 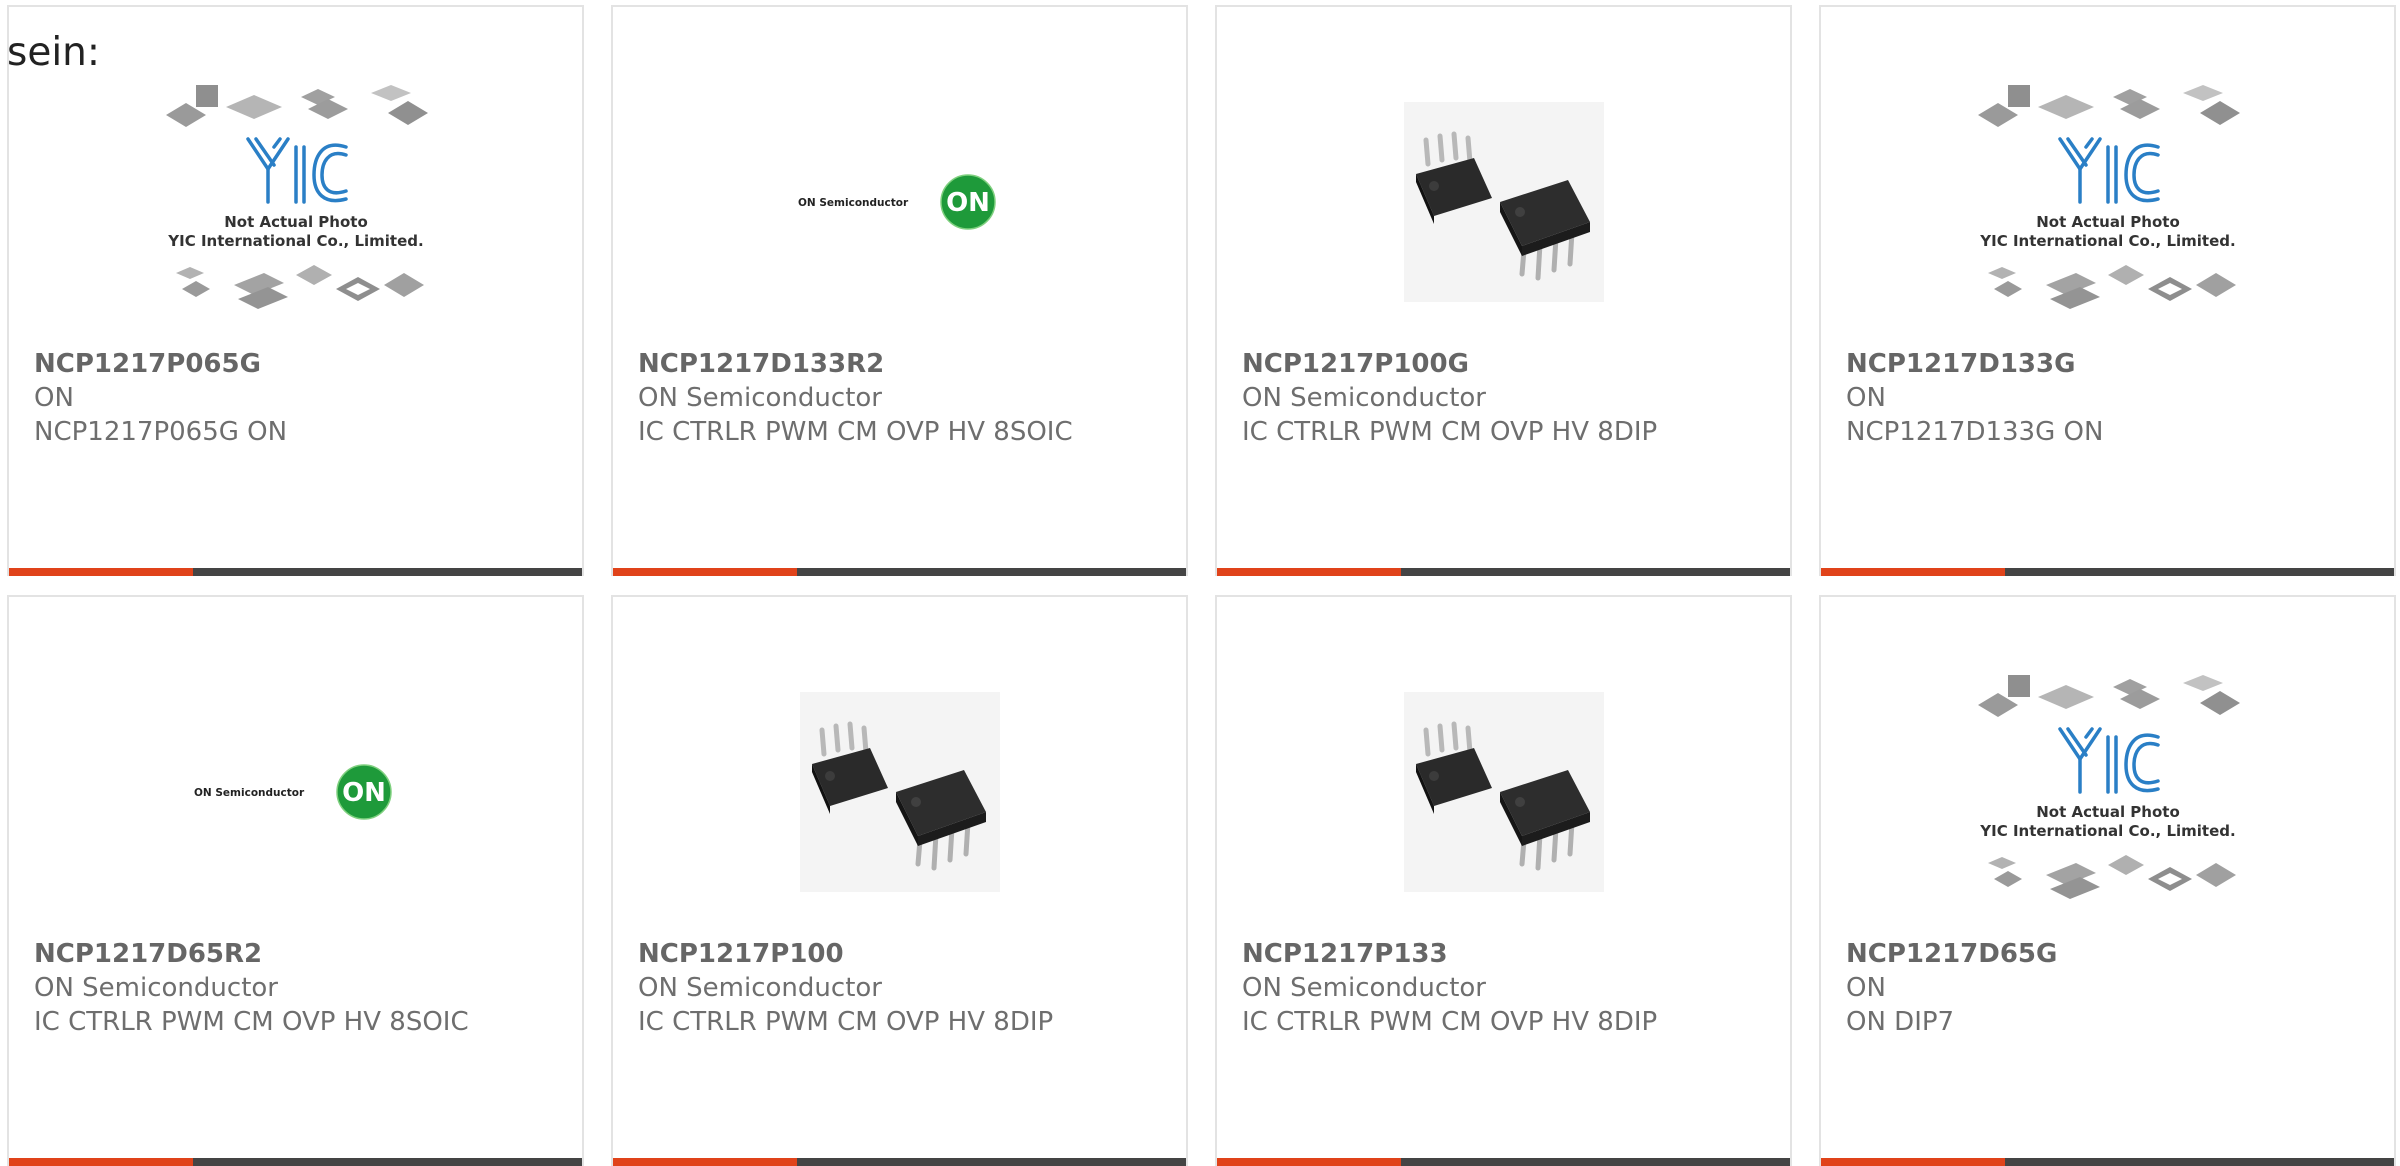 I want to click on part-number-link: NCP1217P100, so click(x=858, y=954).